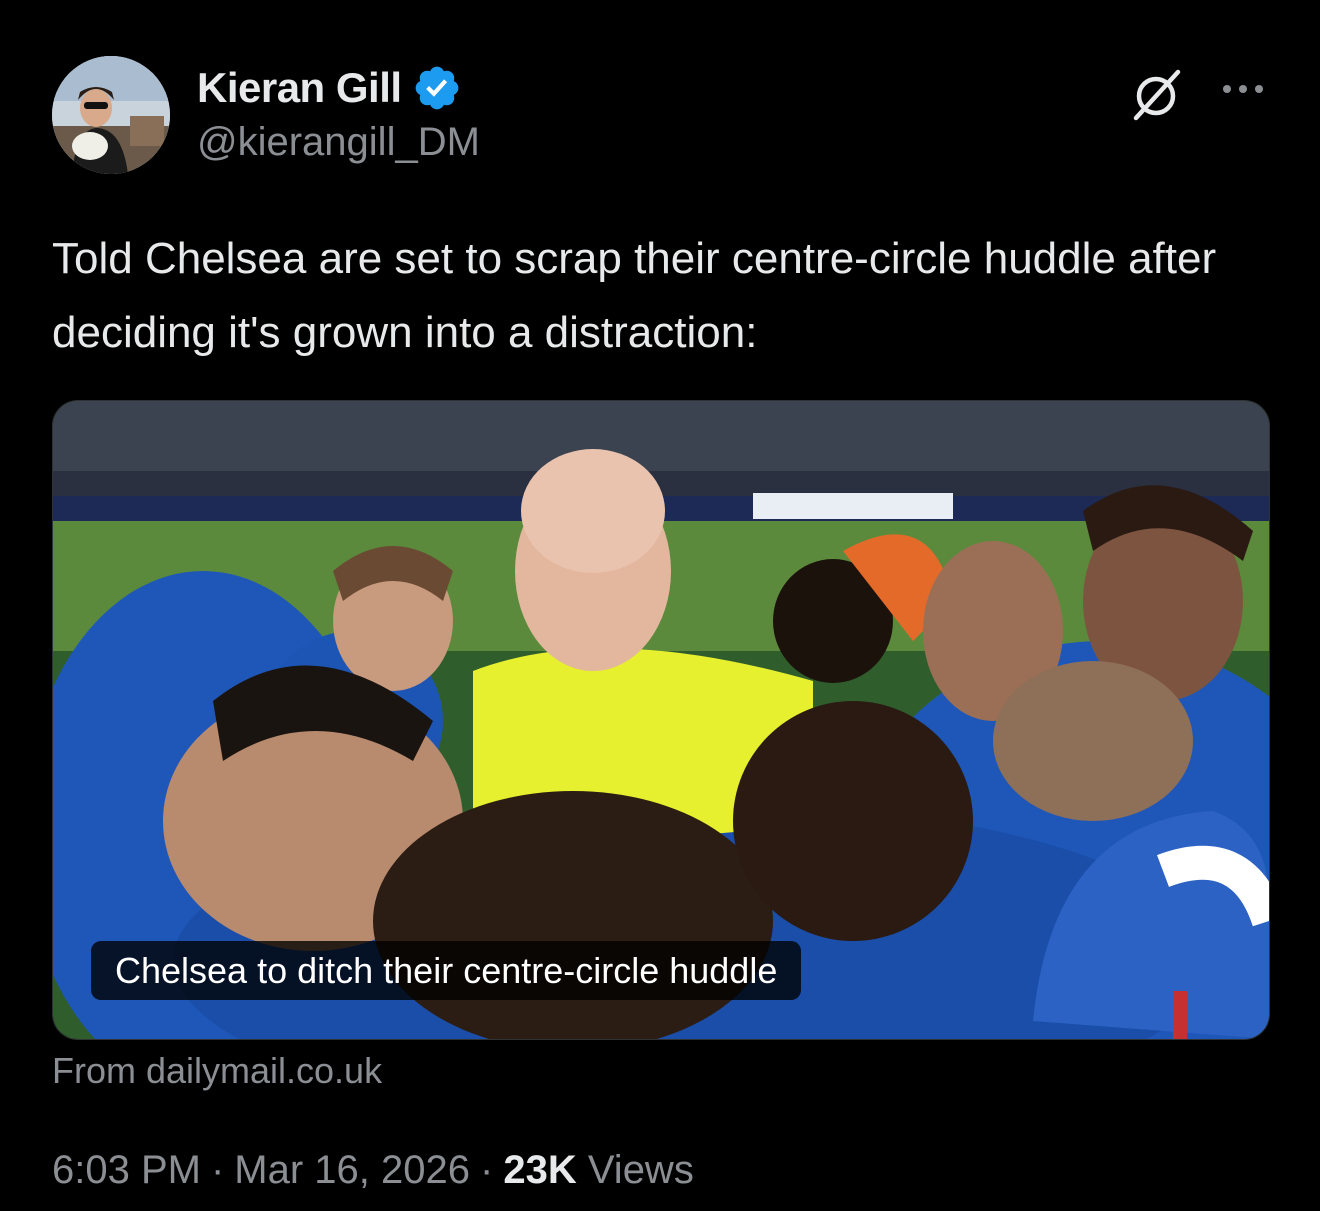  I want to click on tweet-header: Kieran Gill @kierangill_DM, so click(660, 116).